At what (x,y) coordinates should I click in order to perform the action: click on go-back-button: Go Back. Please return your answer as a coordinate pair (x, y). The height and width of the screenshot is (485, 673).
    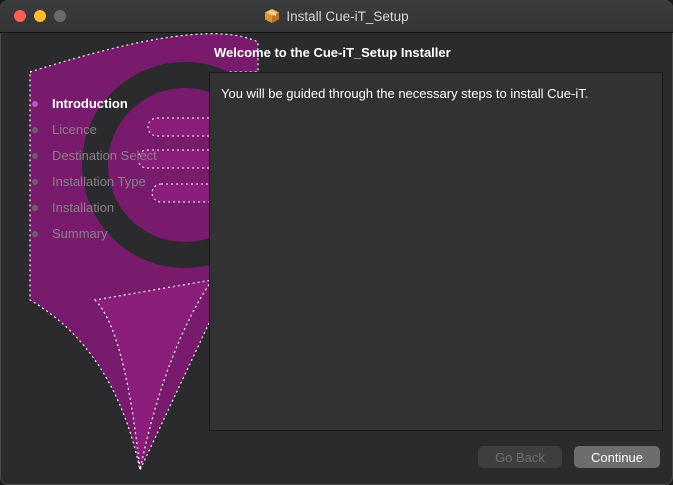
    Looking at the image, I should click on (520, 457).